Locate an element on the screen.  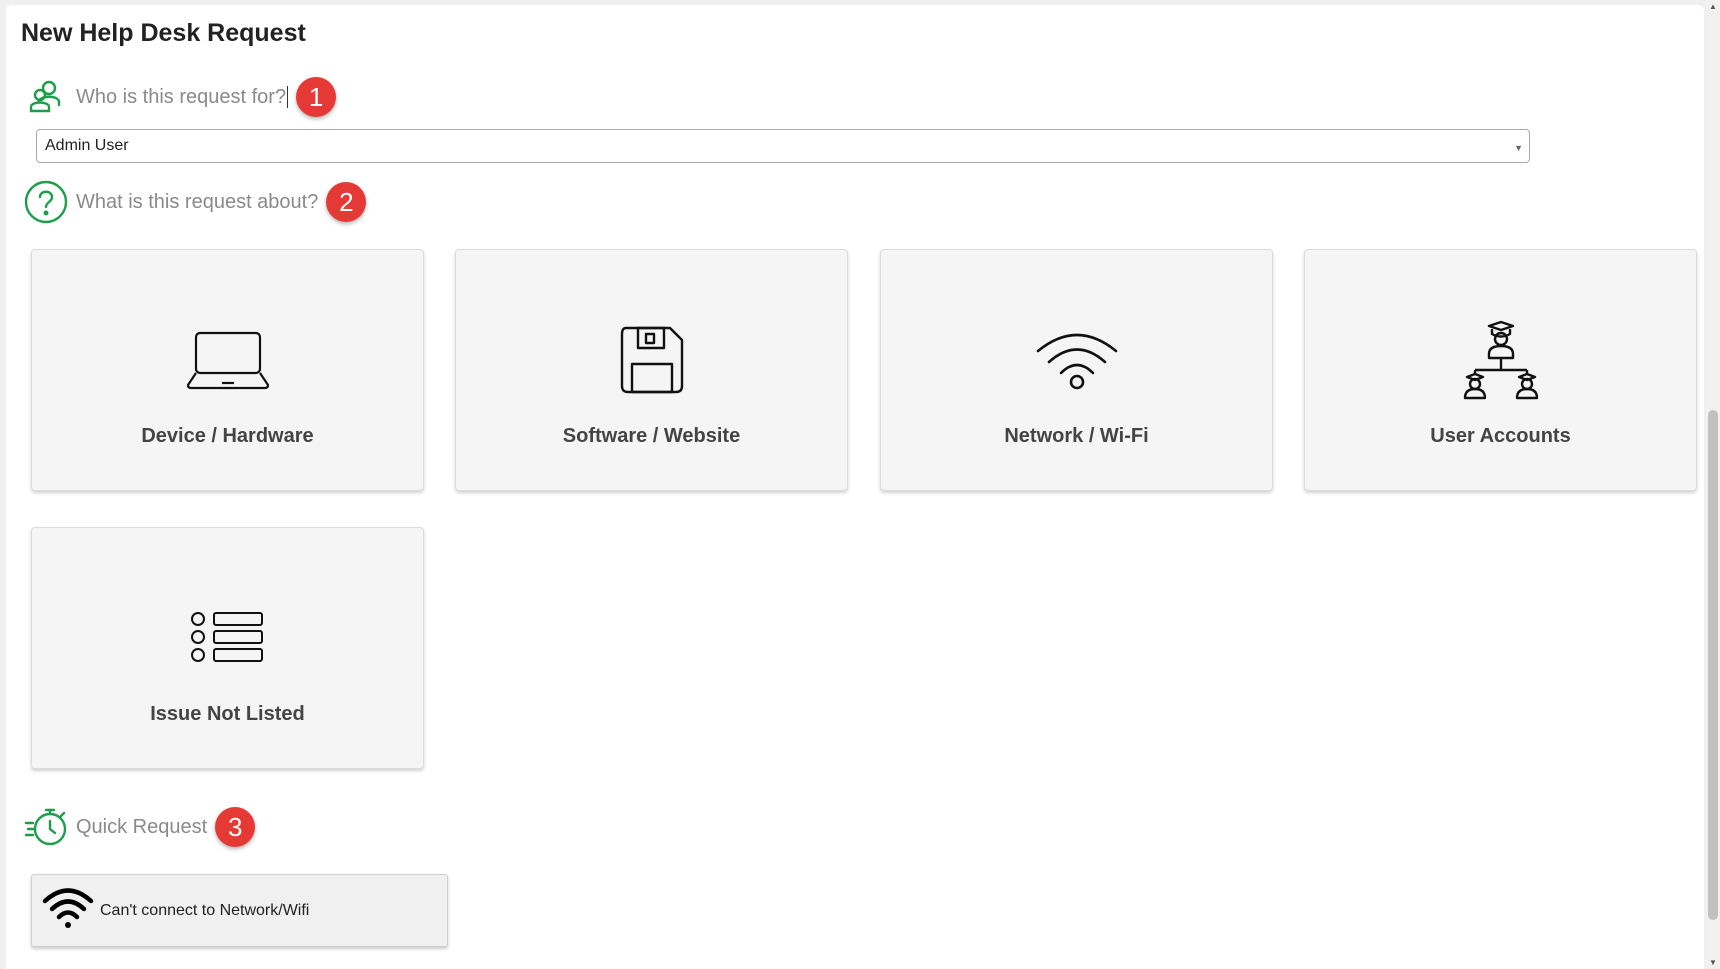
list-icon is located at coordinates (227, 638).